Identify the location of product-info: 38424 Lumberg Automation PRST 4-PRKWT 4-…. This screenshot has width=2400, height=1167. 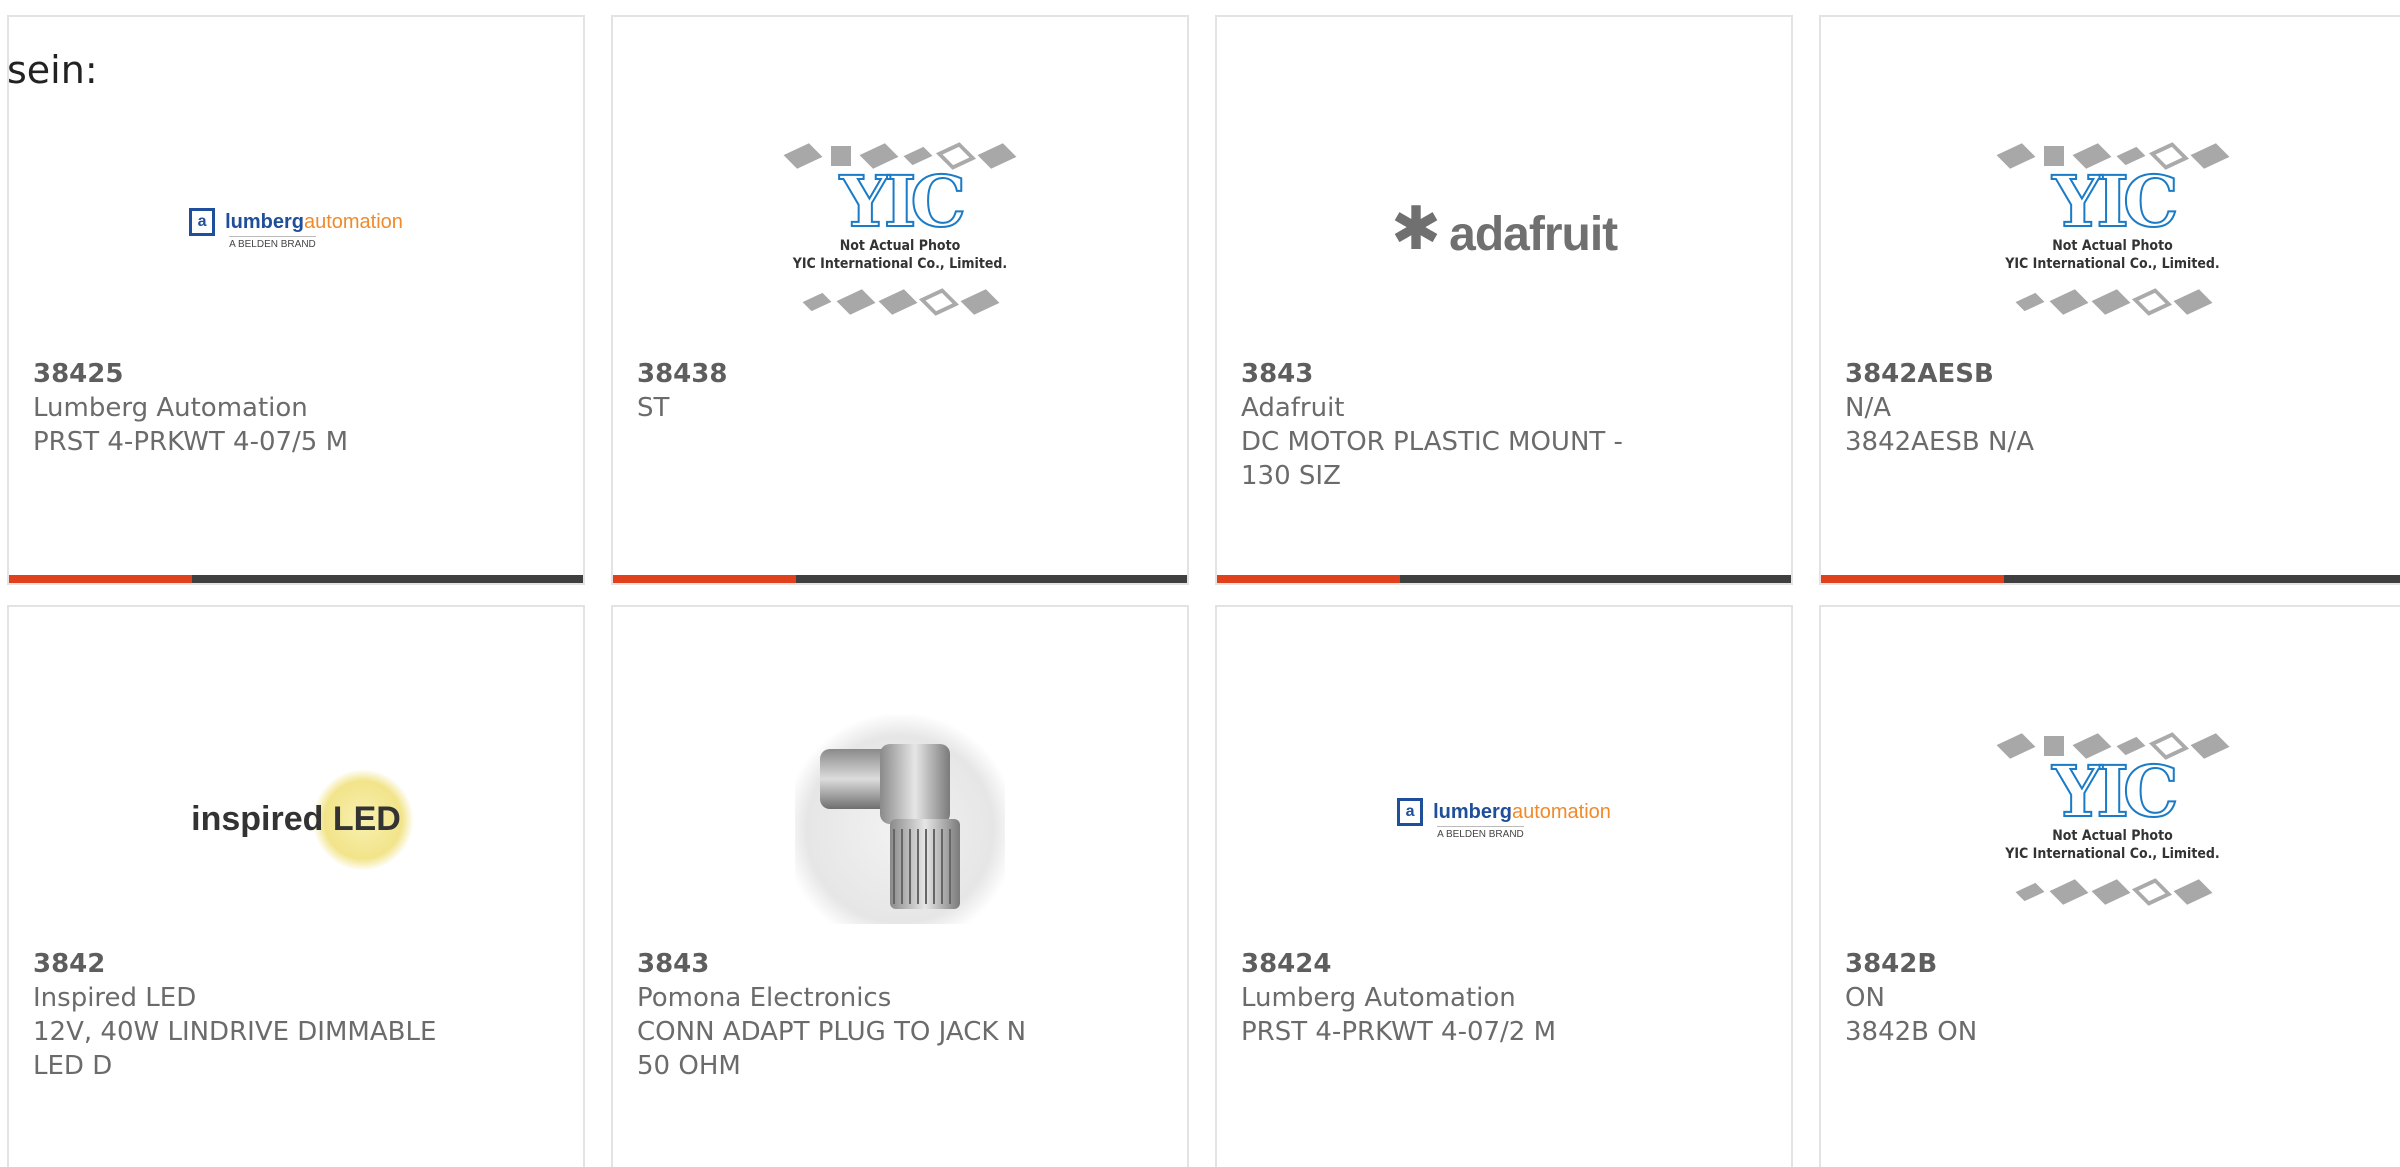
(1504, 998).